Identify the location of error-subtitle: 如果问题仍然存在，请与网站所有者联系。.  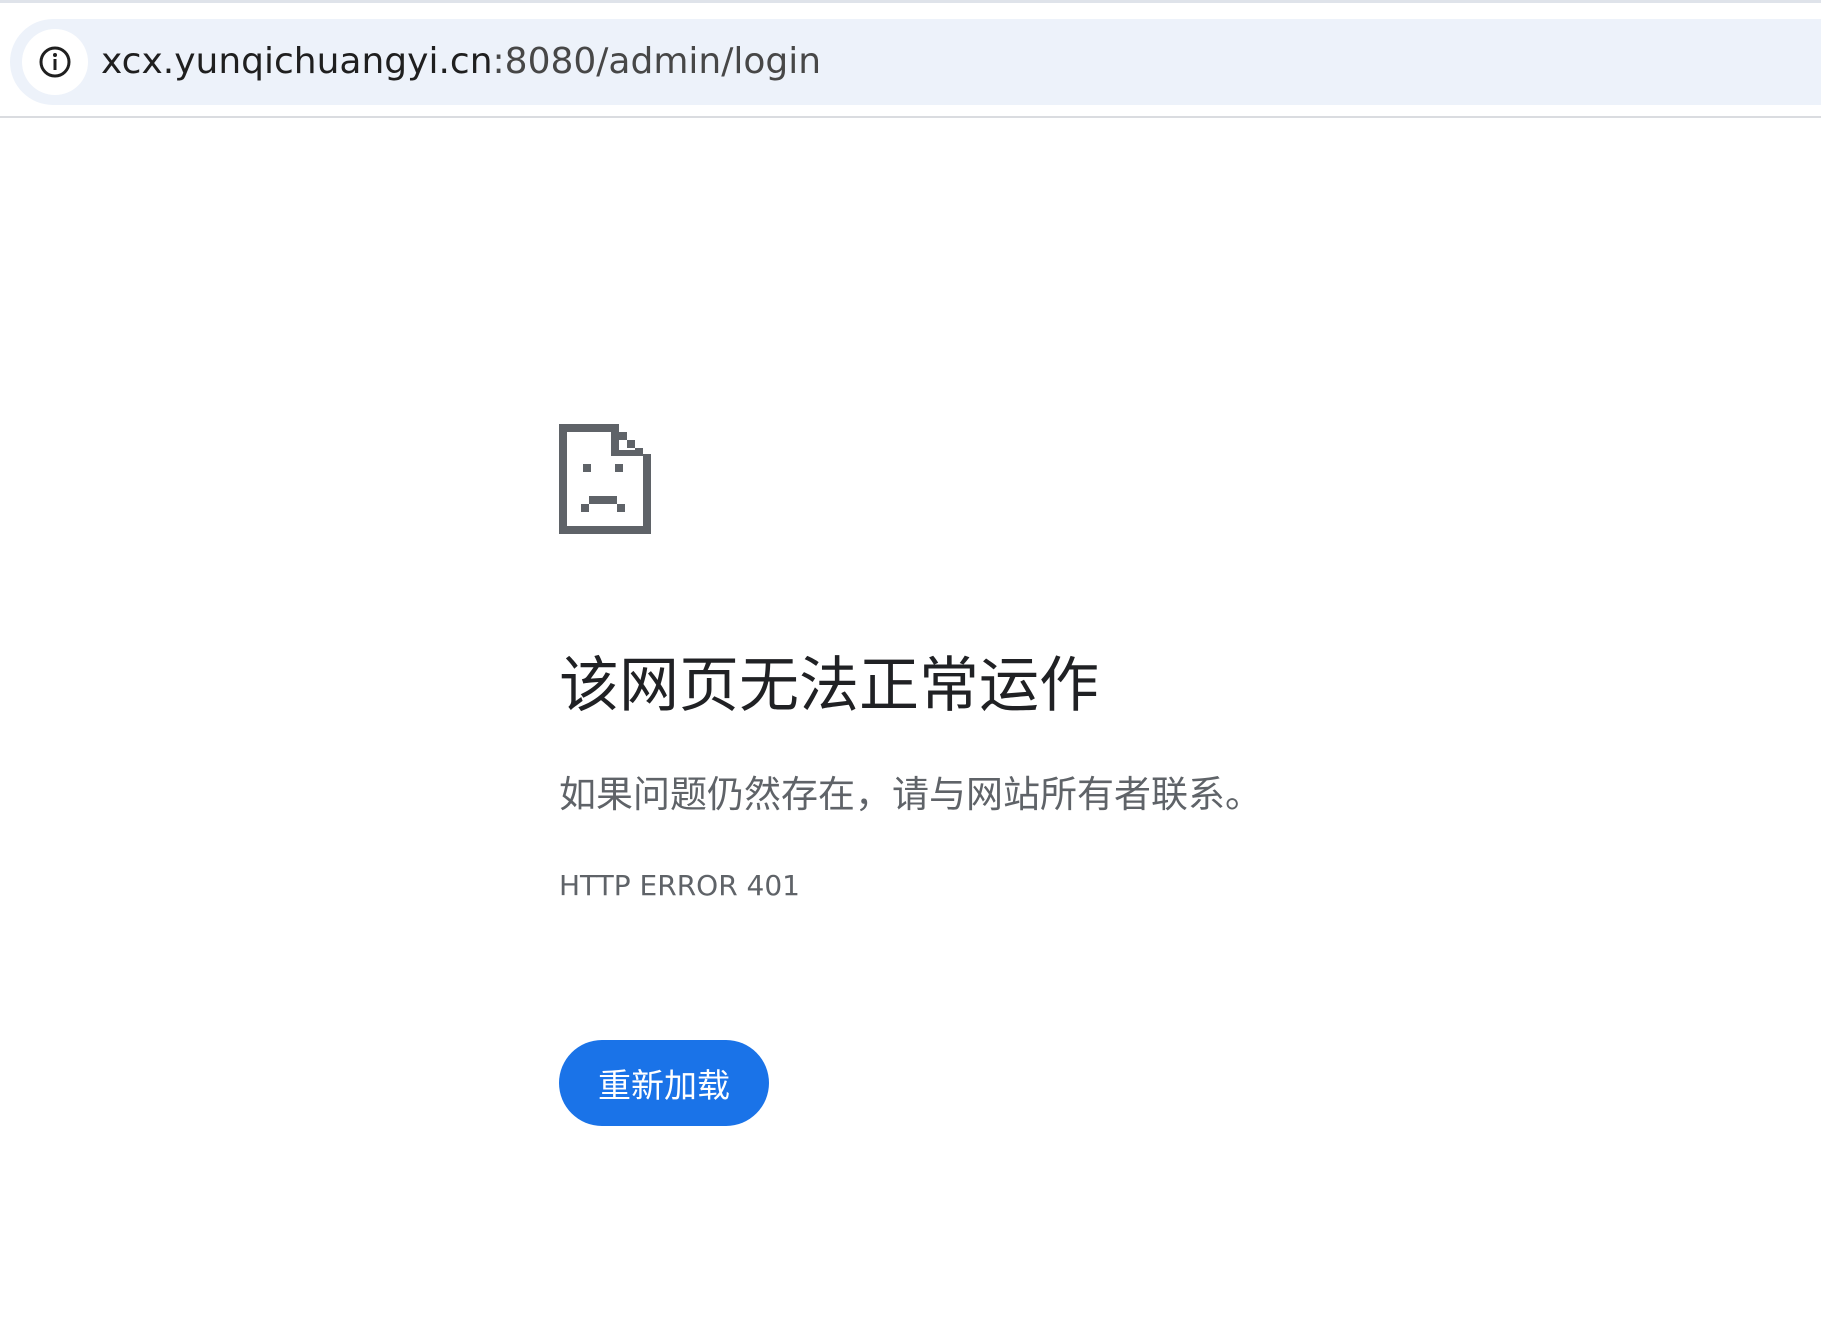
(910, 794).